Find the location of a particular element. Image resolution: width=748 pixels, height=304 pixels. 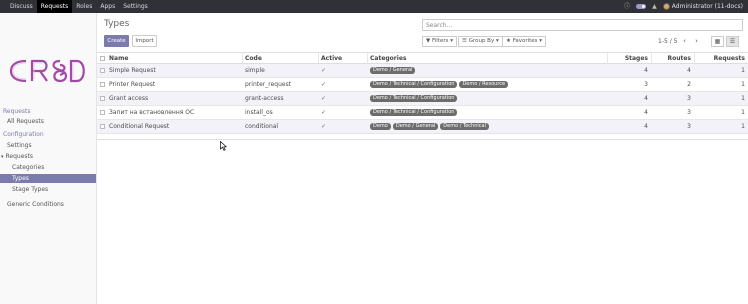

import-button: Import is located at coordinates (144, 41).